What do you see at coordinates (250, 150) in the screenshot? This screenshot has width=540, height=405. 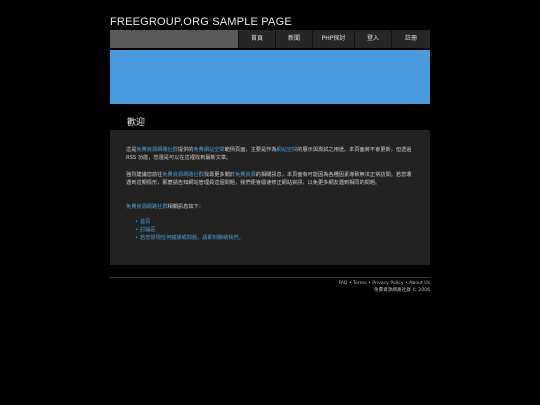 I see `intro-text: 範例頁面，主要是作為` at bounding box center [250, 150].